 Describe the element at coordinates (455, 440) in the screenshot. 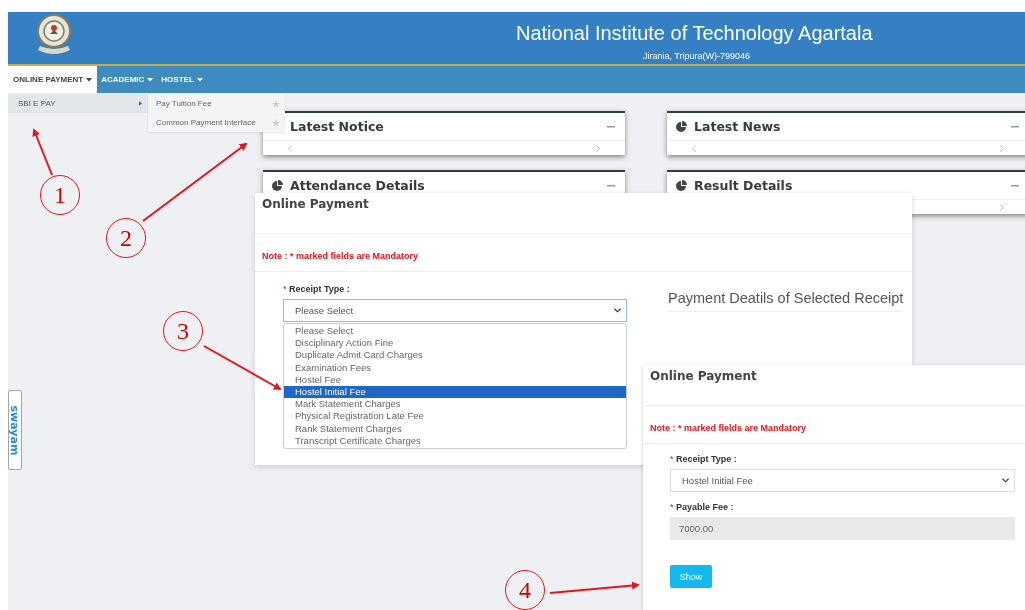

I see `dropdown-option: Transcript Certificate Charges` at that location.